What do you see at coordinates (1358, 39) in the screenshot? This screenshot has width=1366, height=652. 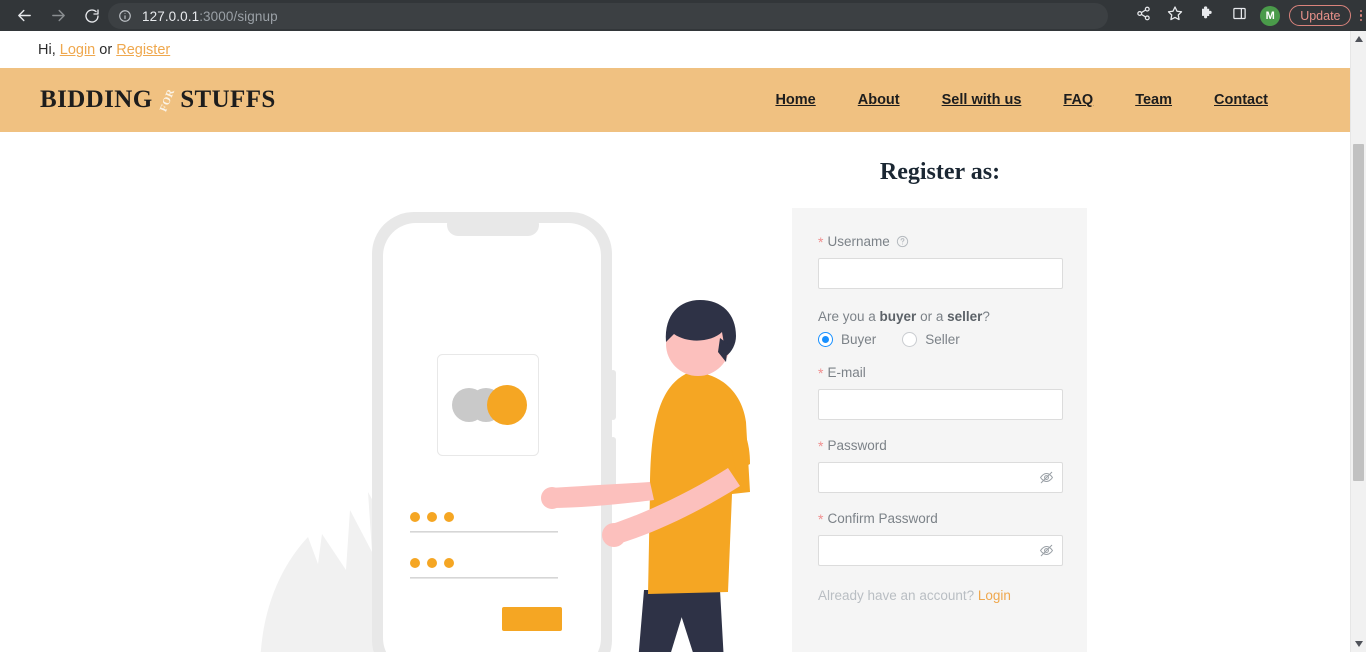 I see `scroll-up-arrow-icon` at bounding box center [1358, 39].